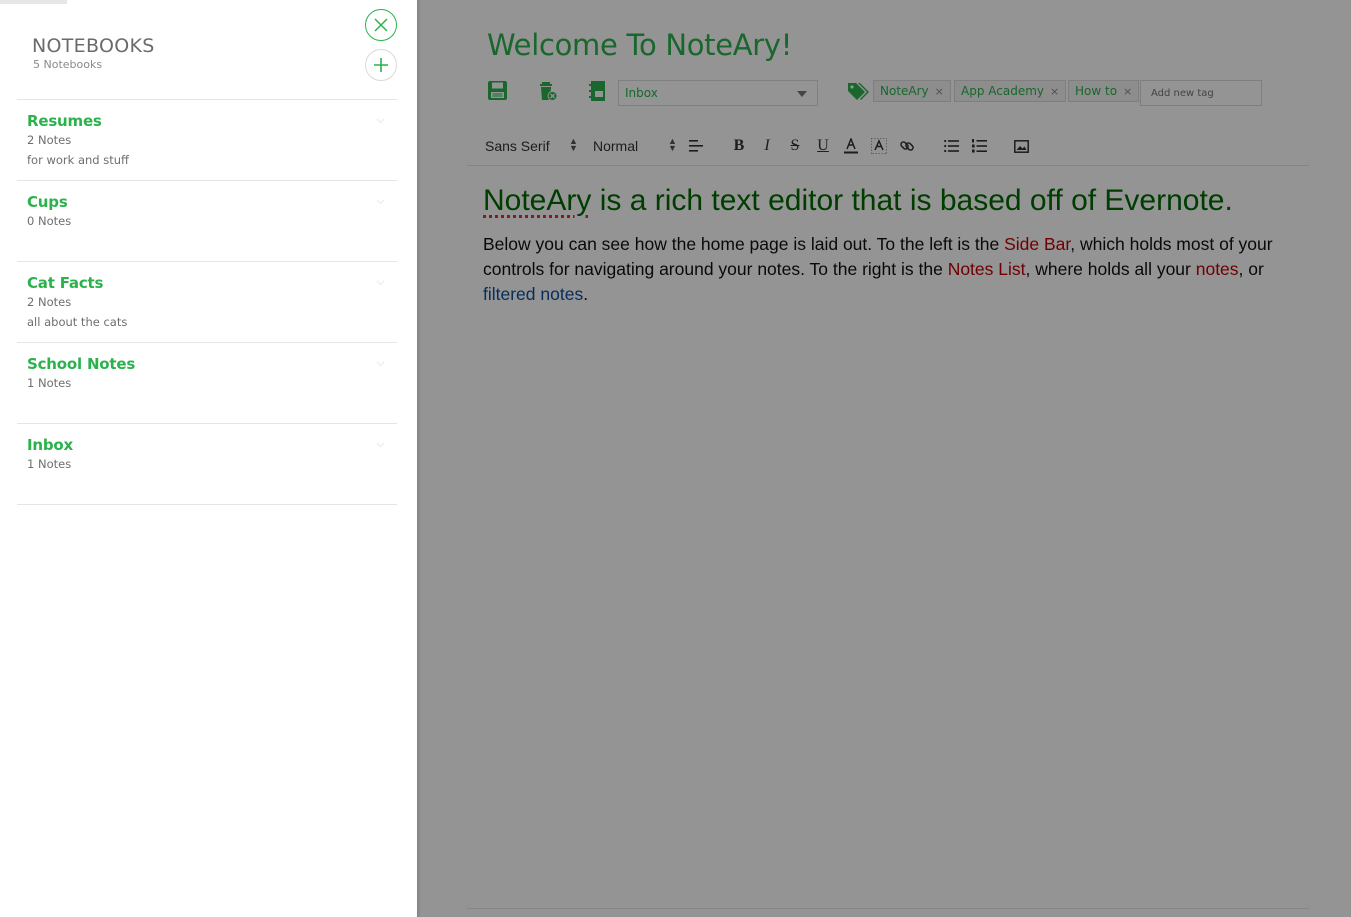 This screenshot has height=917, width=1351. I want to click on notebook-title: School Notes, so click(81, 364).